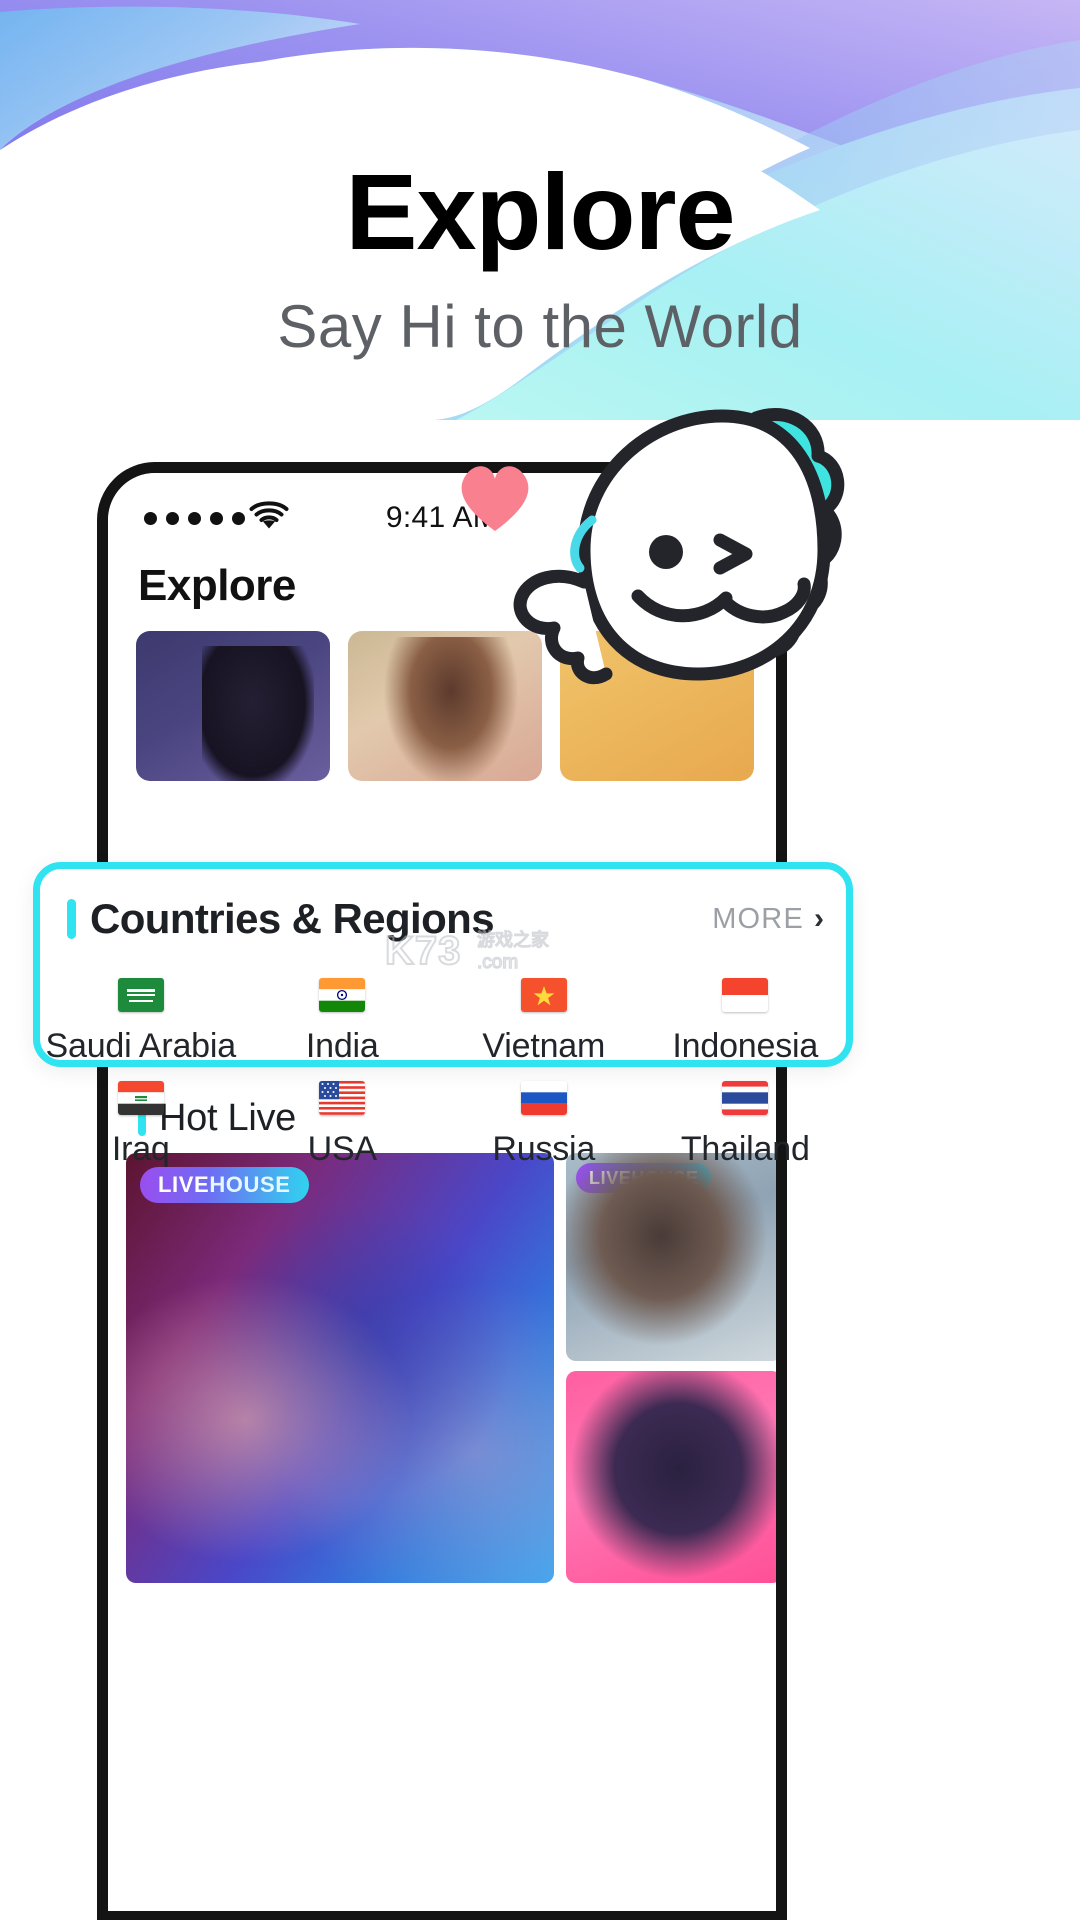 Image resolution: width=1080 pixels, height=1920 pixels. Describe the element at coordinates (141, 1046) in the screenshot. I see `country-label: Saudi Arabia` at that location.